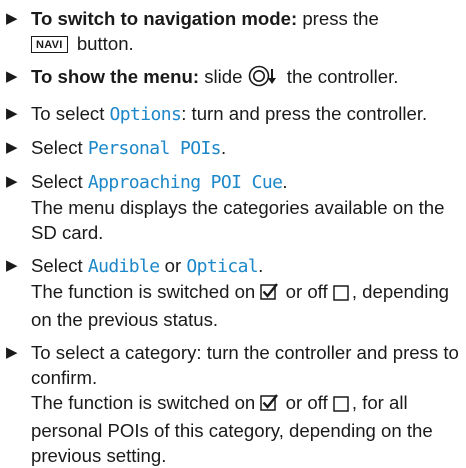 The height and width of the screenshot is (468, 466). What do you see at coordinates (123, 266) in the screenshot?
I see `menu-item-audible: Audible` at bounding box center [123, 266].